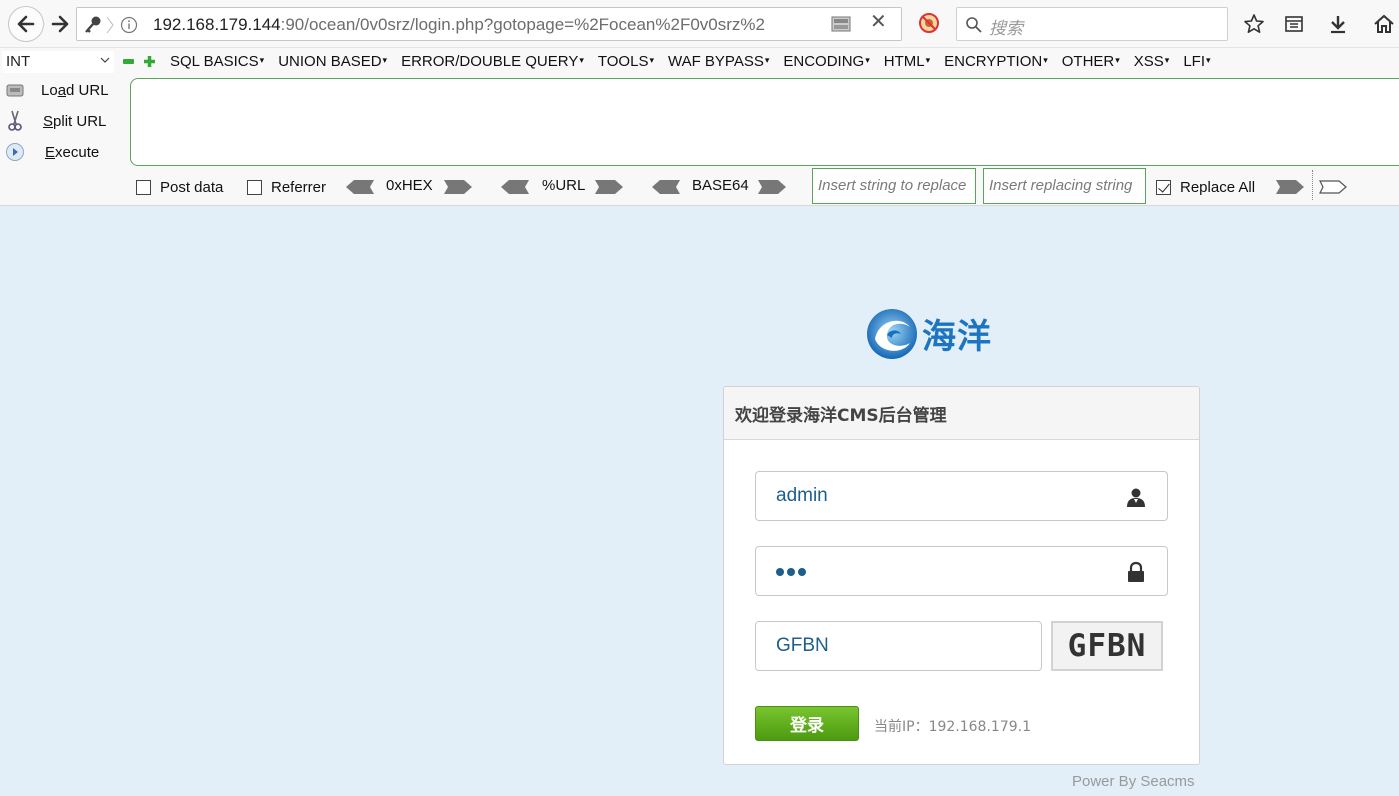 This screenshot has width=1399, height=796. Describe the element at coordinates (1218, 187) in the screenshot. I see `replace-all-label: Replace All` at that location.